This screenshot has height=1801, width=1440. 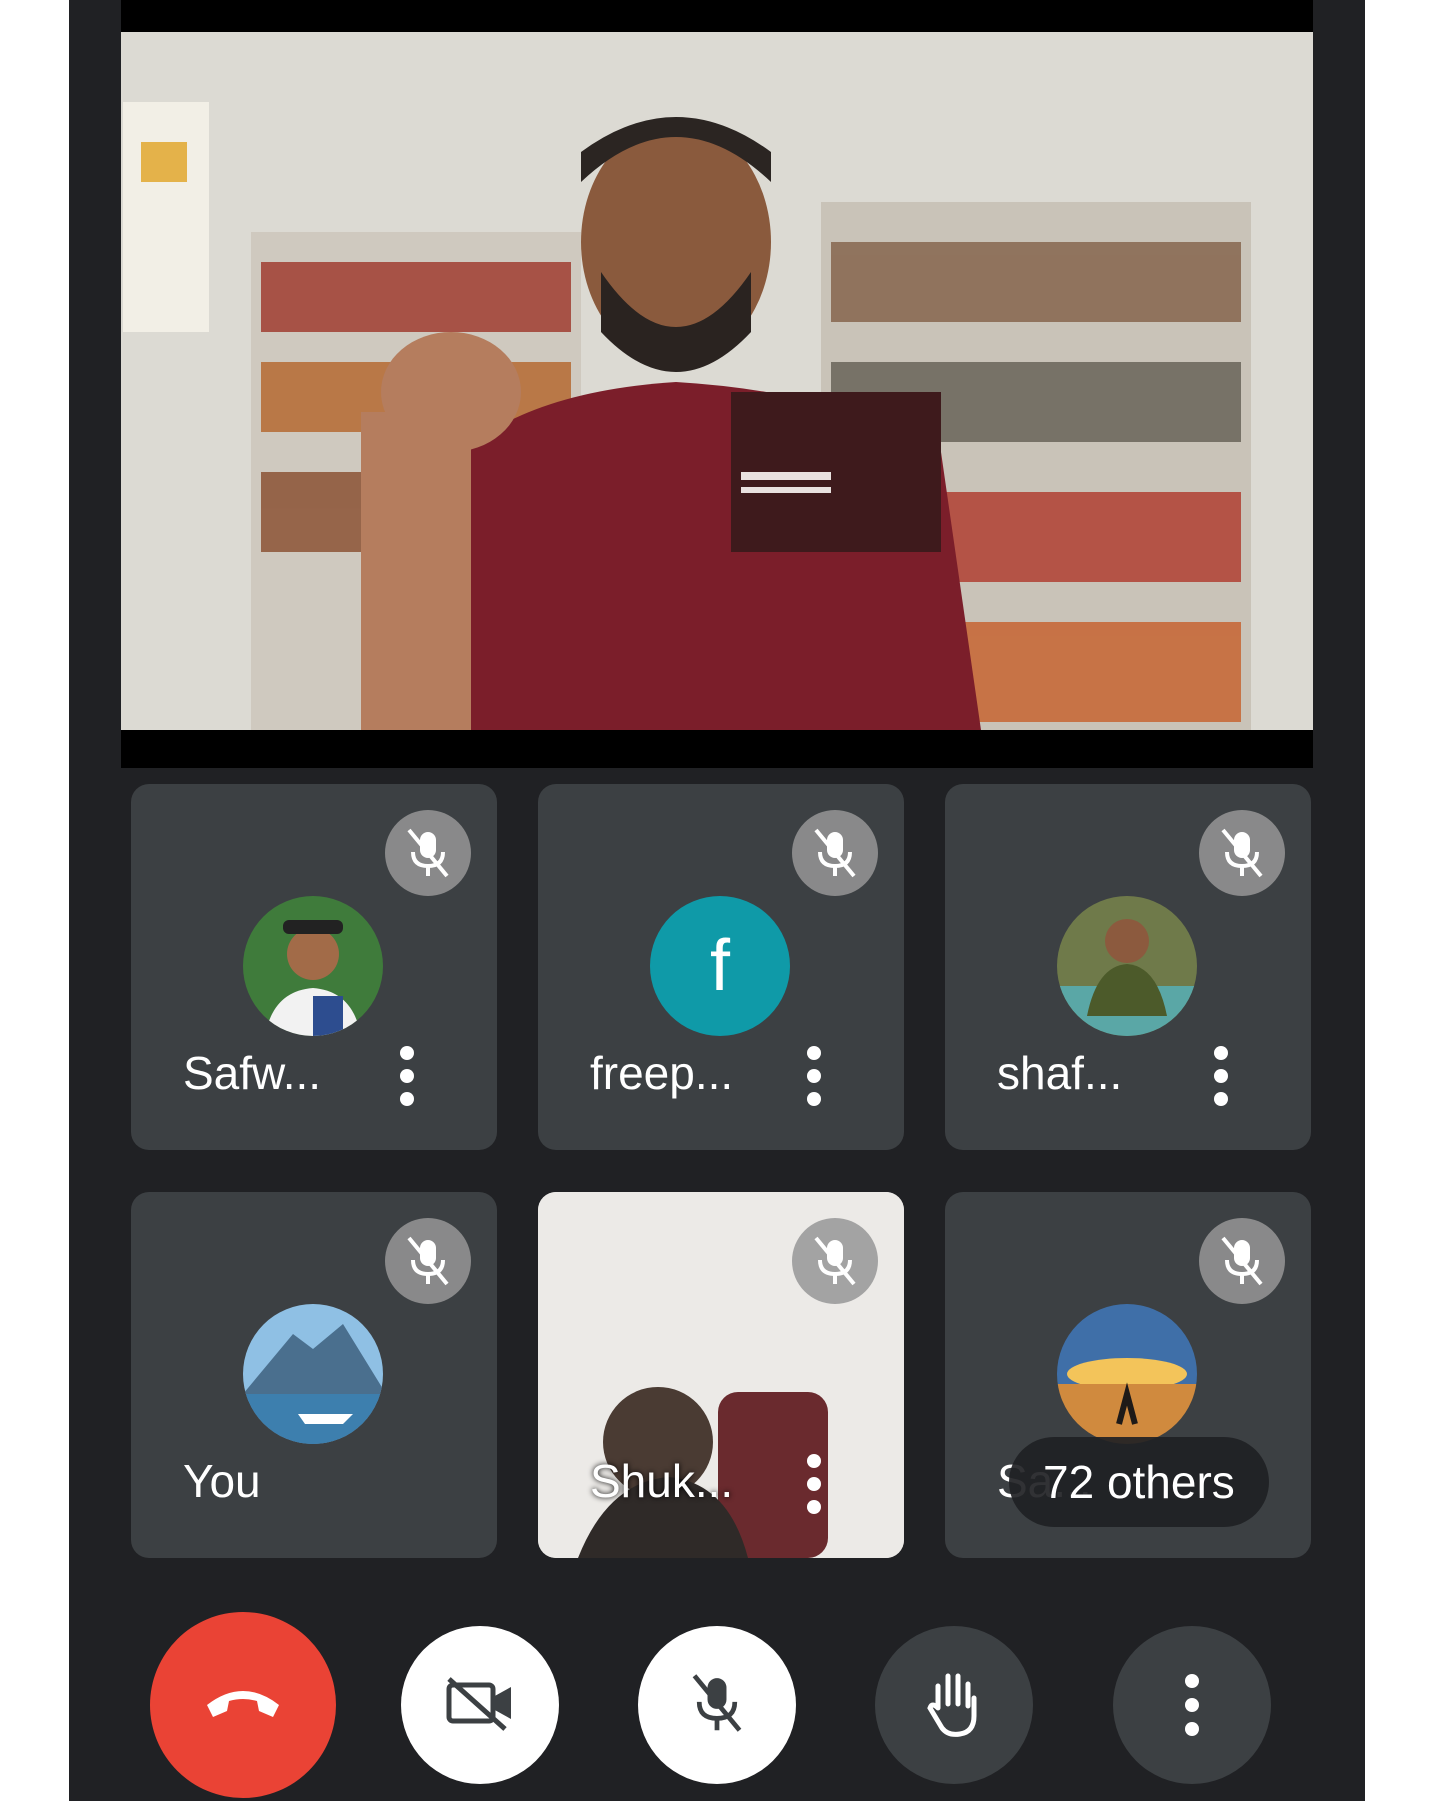 I want to click on end-call-button, so click(x=243, y=1705).